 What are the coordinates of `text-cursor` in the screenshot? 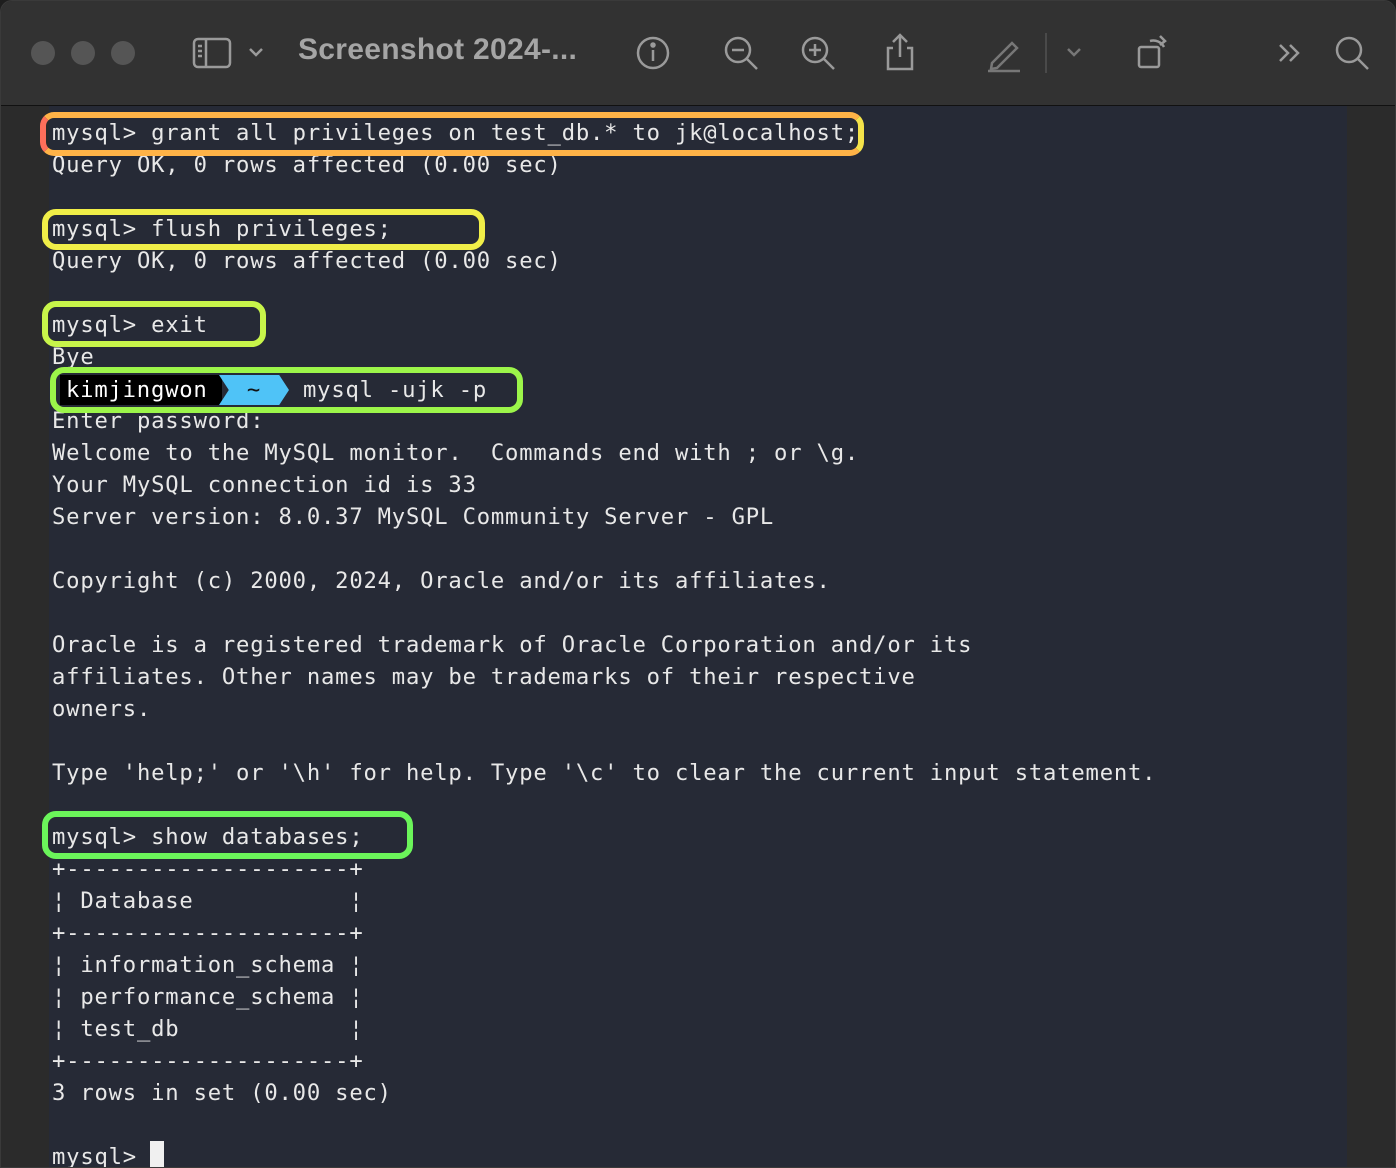 It's located at (157, 1154).